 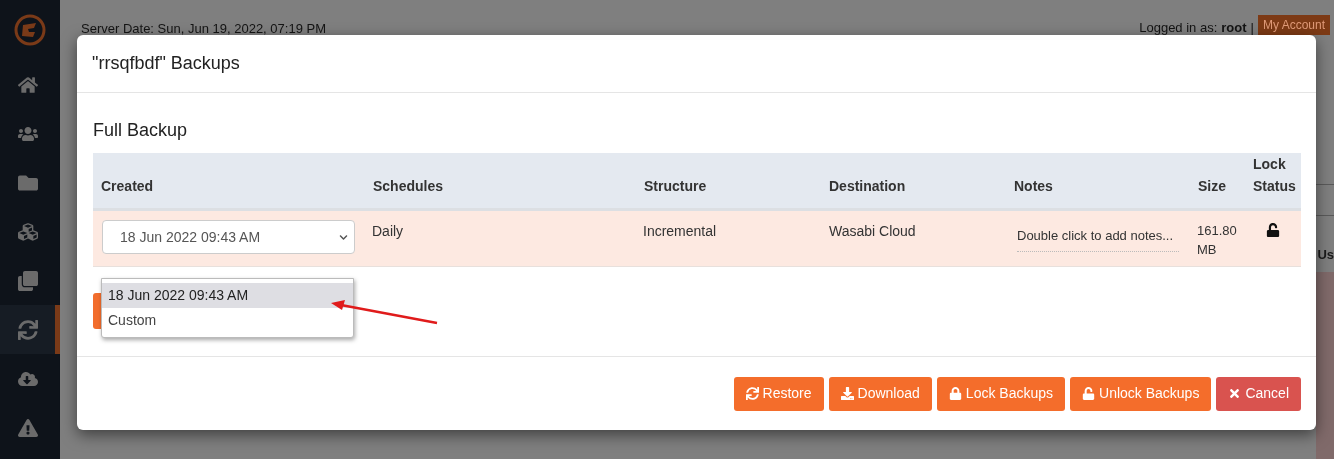 I want to click on column-header: Lock Status, so click(x=1275, y=175).